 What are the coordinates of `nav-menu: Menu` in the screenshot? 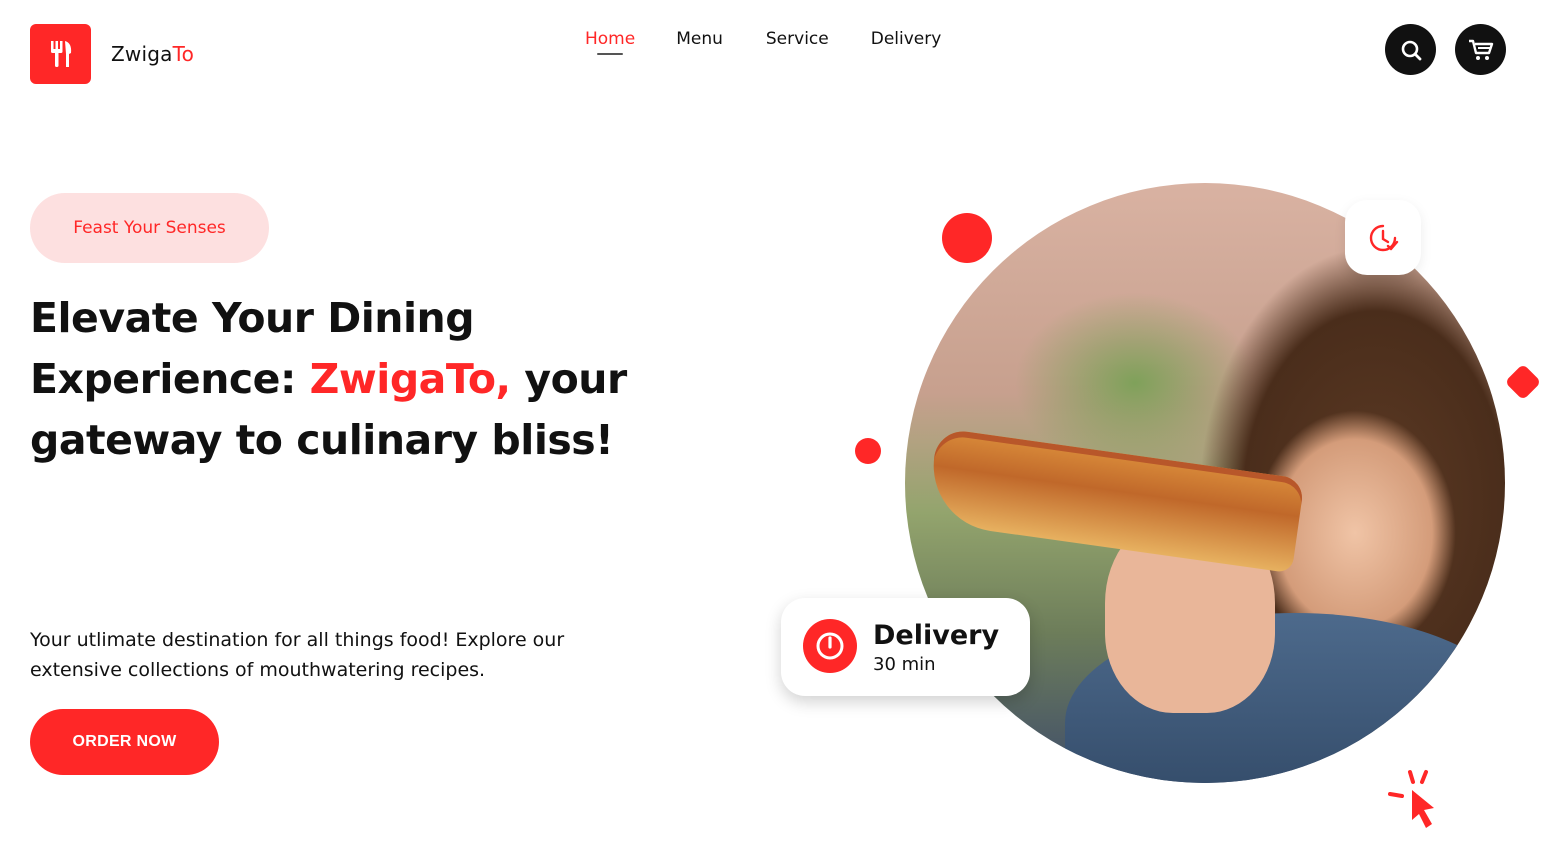 It's located at (699, 39).